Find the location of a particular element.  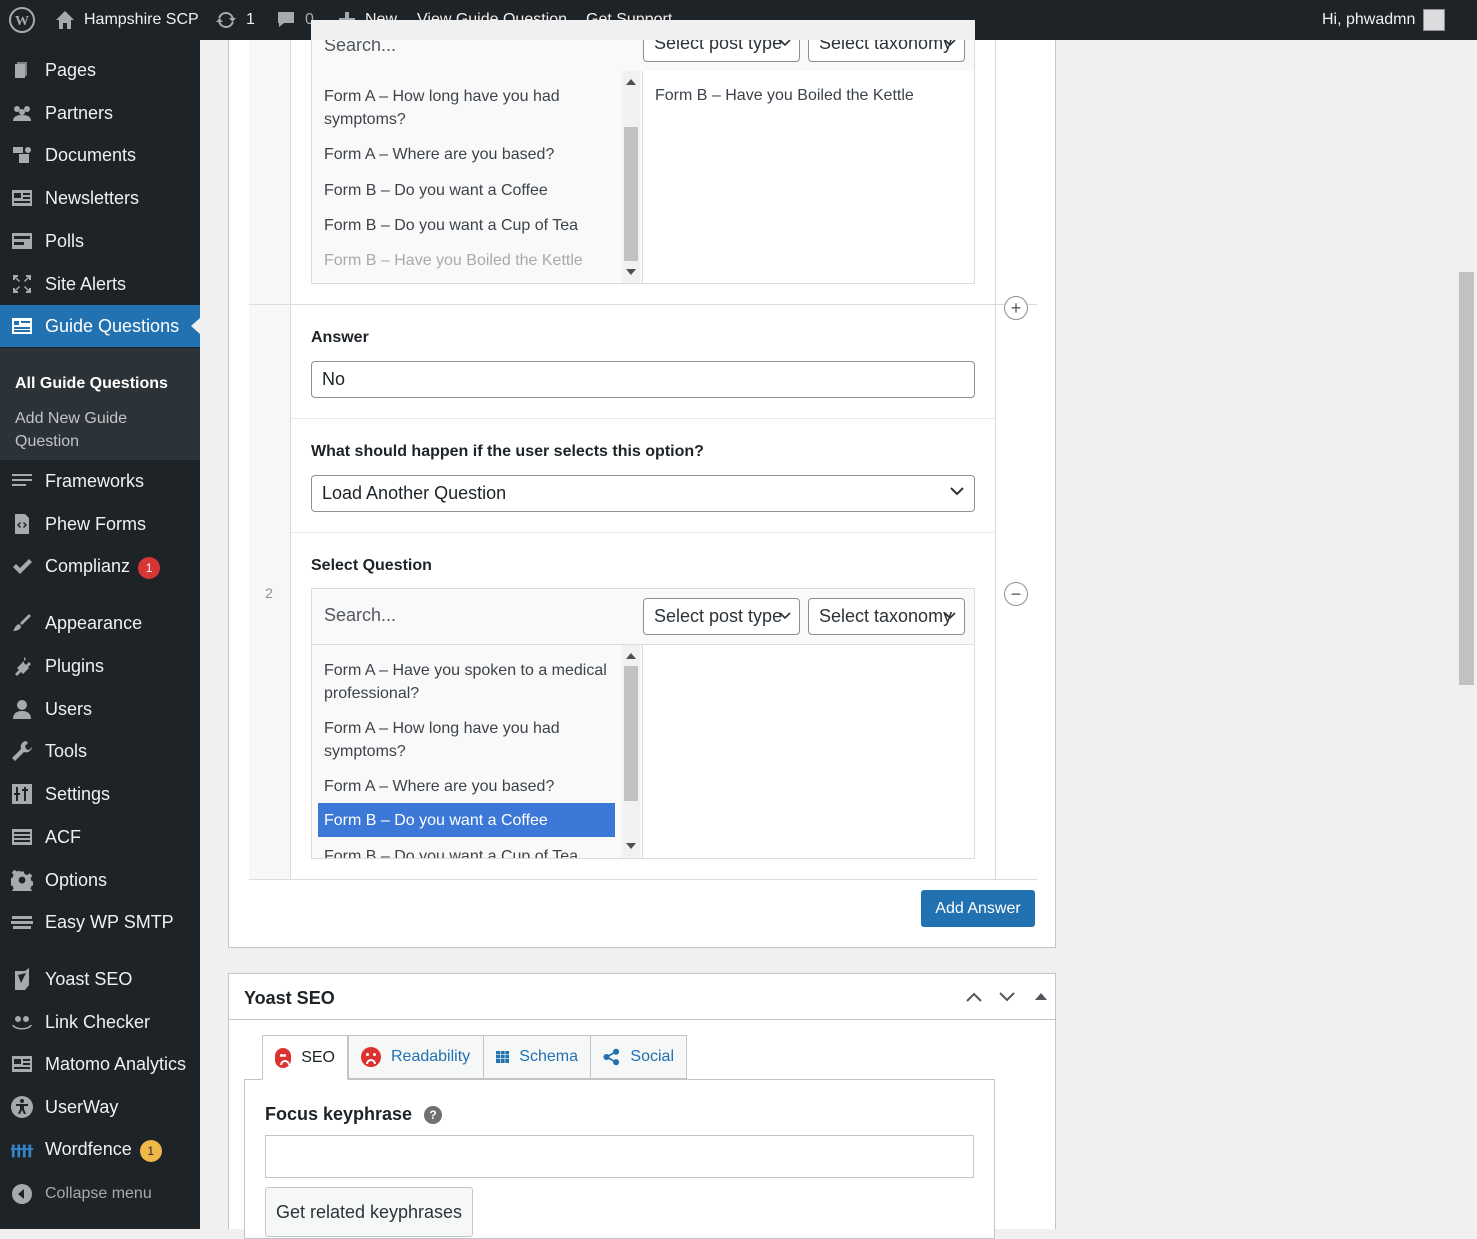

window-scroll-thumb is located at coordinates (1466, 478).